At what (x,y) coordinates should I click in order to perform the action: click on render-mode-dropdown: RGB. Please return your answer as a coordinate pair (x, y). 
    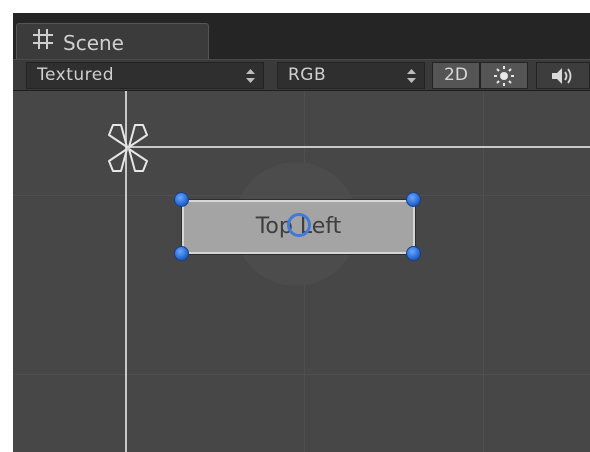
    Looking at the image, I should click on (351, 75).